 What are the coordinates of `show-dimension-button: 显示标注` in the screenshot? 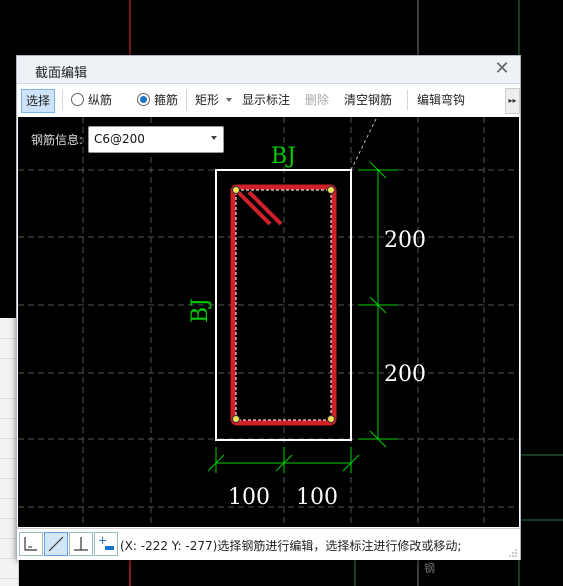 It's located at (266, 100).